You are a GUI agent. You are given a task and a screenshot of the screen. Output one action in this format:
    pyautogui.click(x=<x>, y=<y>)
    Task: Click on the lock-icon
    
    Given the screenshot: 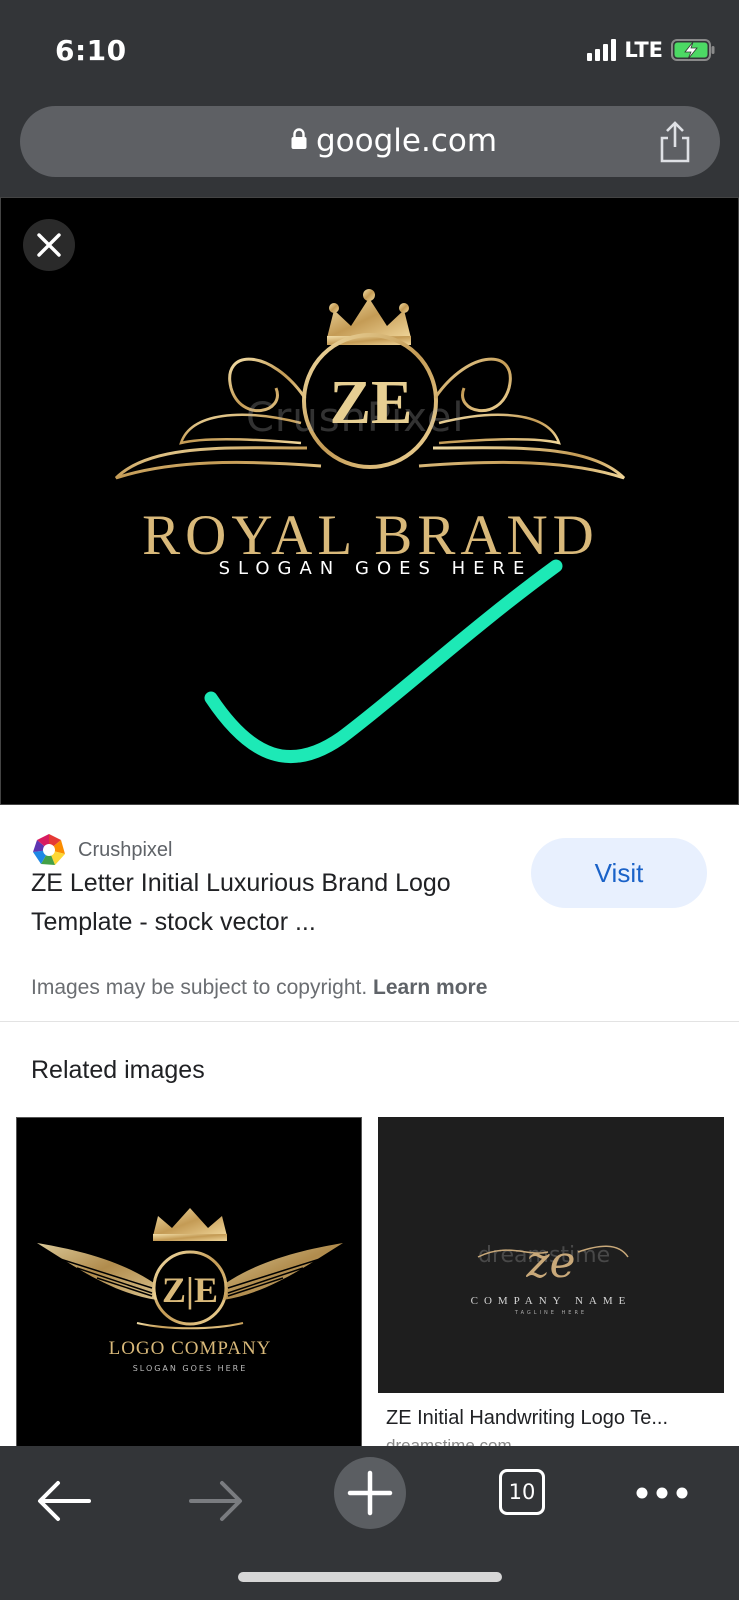 What is the action you would take?
    pyautogui.click(x=299, y=138)
    